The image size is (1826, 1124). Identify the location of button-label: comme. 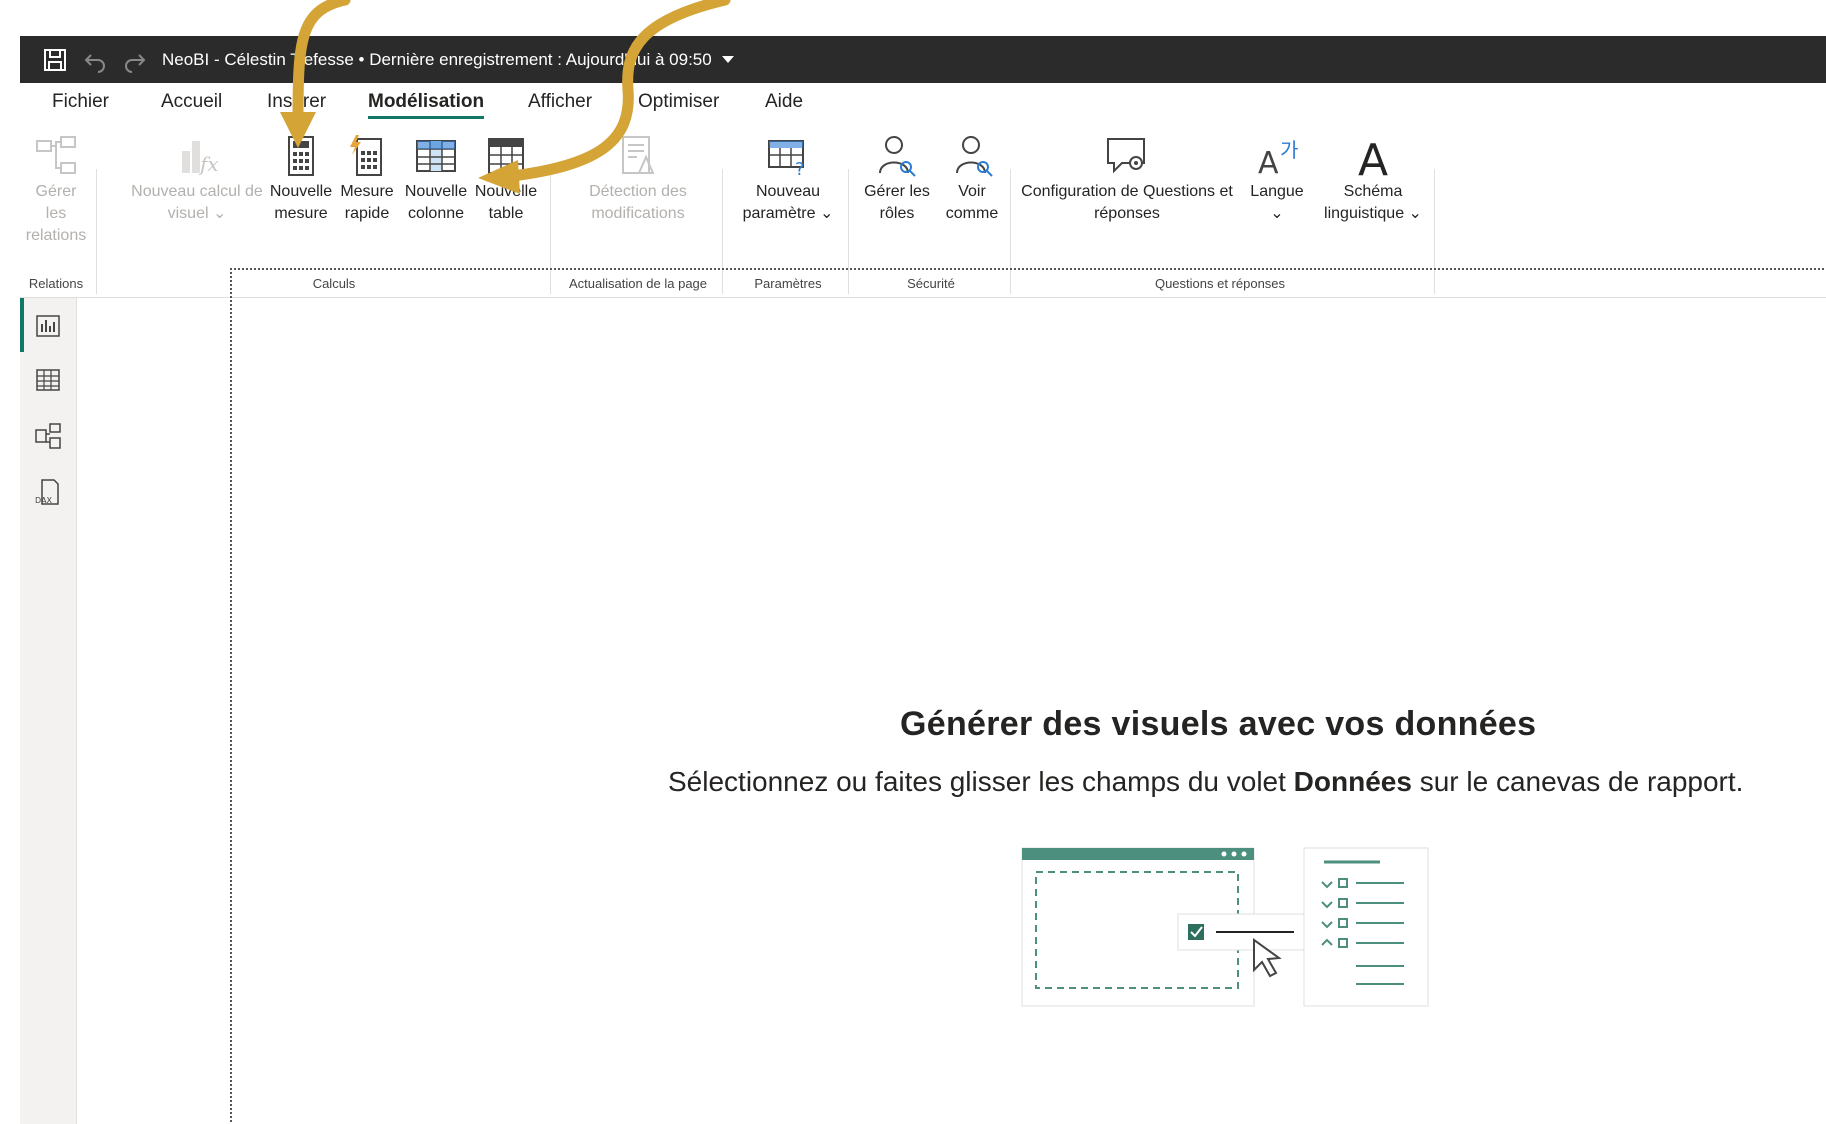
(972, 213).